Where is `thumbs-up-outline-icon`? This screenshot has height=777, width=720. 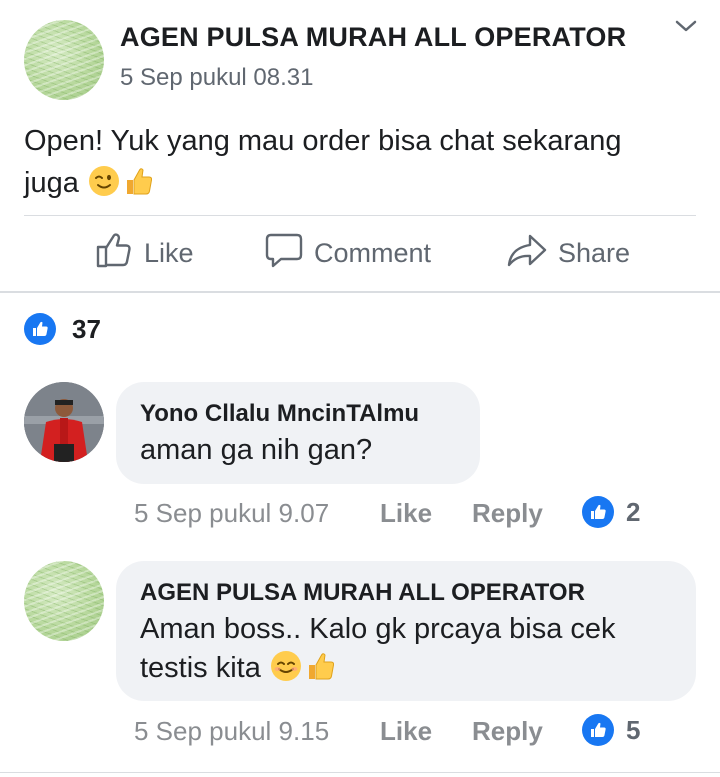
thumbs-up-outline-icon is located at coordinates (114, 253).